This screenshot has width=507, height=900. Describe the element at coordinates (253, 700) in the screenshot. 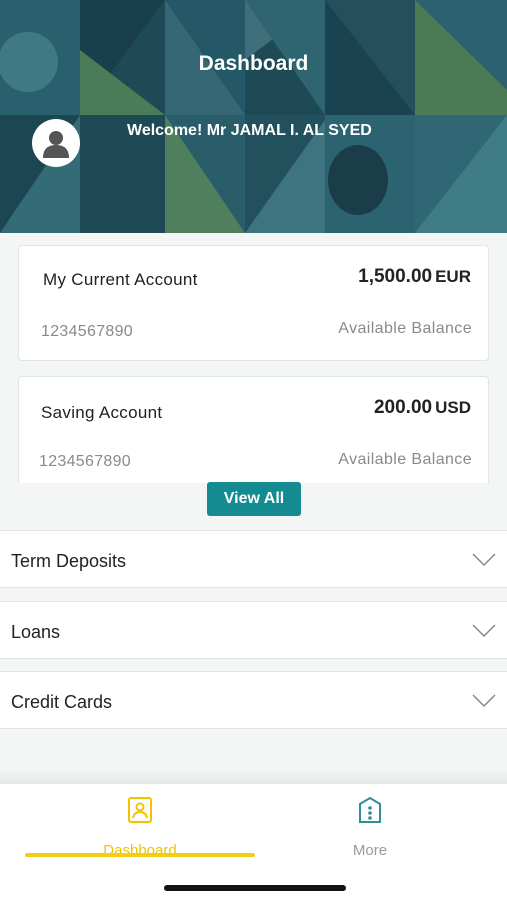

I see `section-credit-cards: Credit Cards` at that location.